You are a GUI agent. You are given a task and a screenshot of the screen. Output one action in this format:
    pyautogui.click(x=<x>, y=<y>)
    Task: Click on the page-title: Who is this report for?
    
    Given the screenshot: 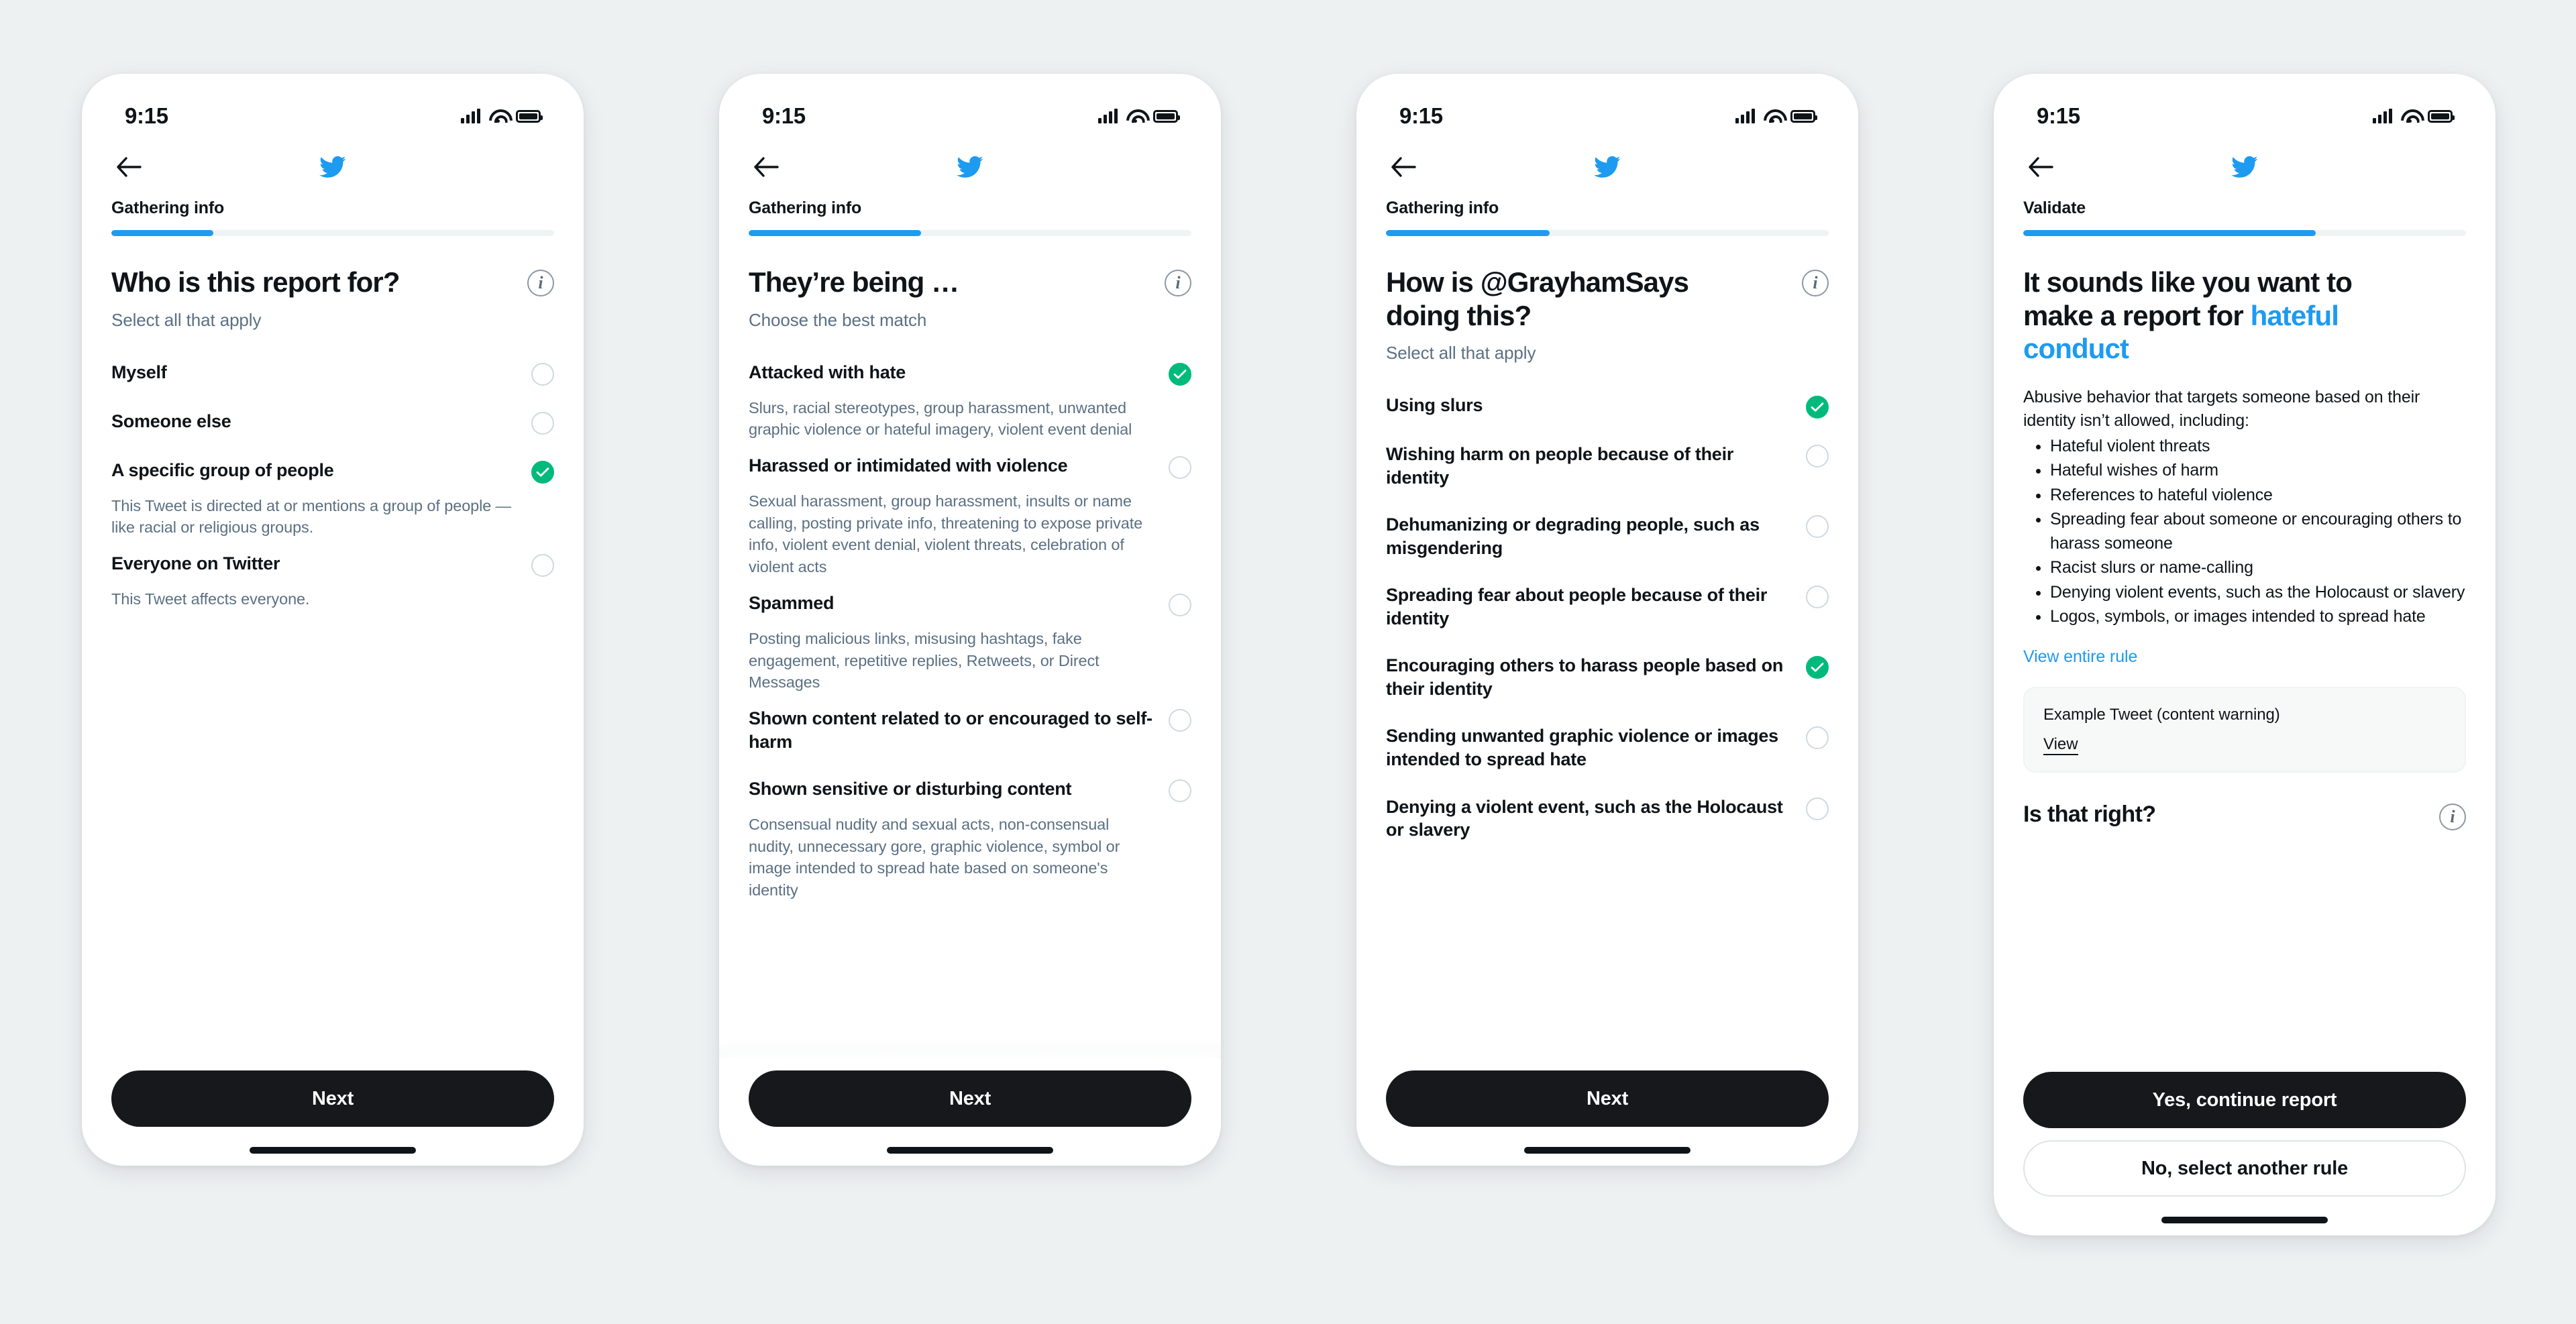 What is the action you would take?
    pyautogui.click(x=255, y=282)
    